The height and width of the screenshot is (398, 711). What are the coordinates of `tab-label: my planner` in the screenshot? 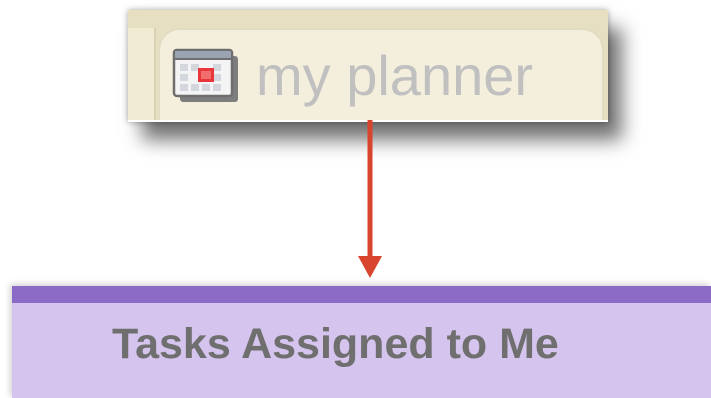 It's located at (395, 75).